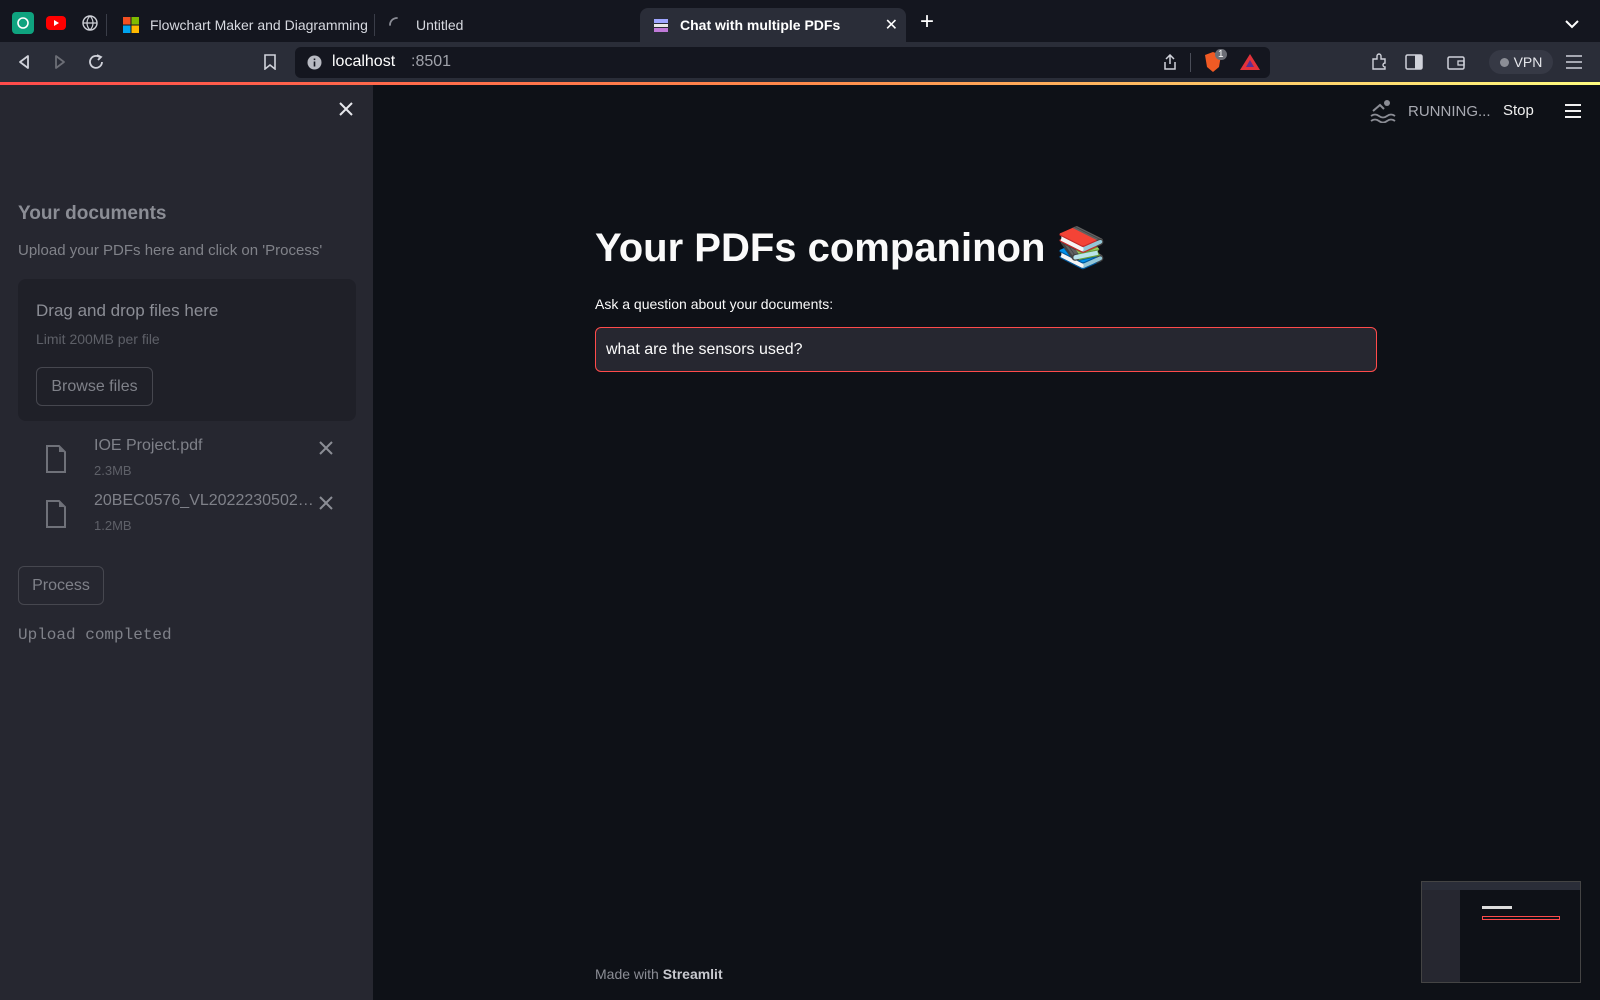 This screenshot has width=1600, height=1000. I want to click on tab-flowchart-maker: Flowchart Maker and Diagramming S, so click(240, 25).